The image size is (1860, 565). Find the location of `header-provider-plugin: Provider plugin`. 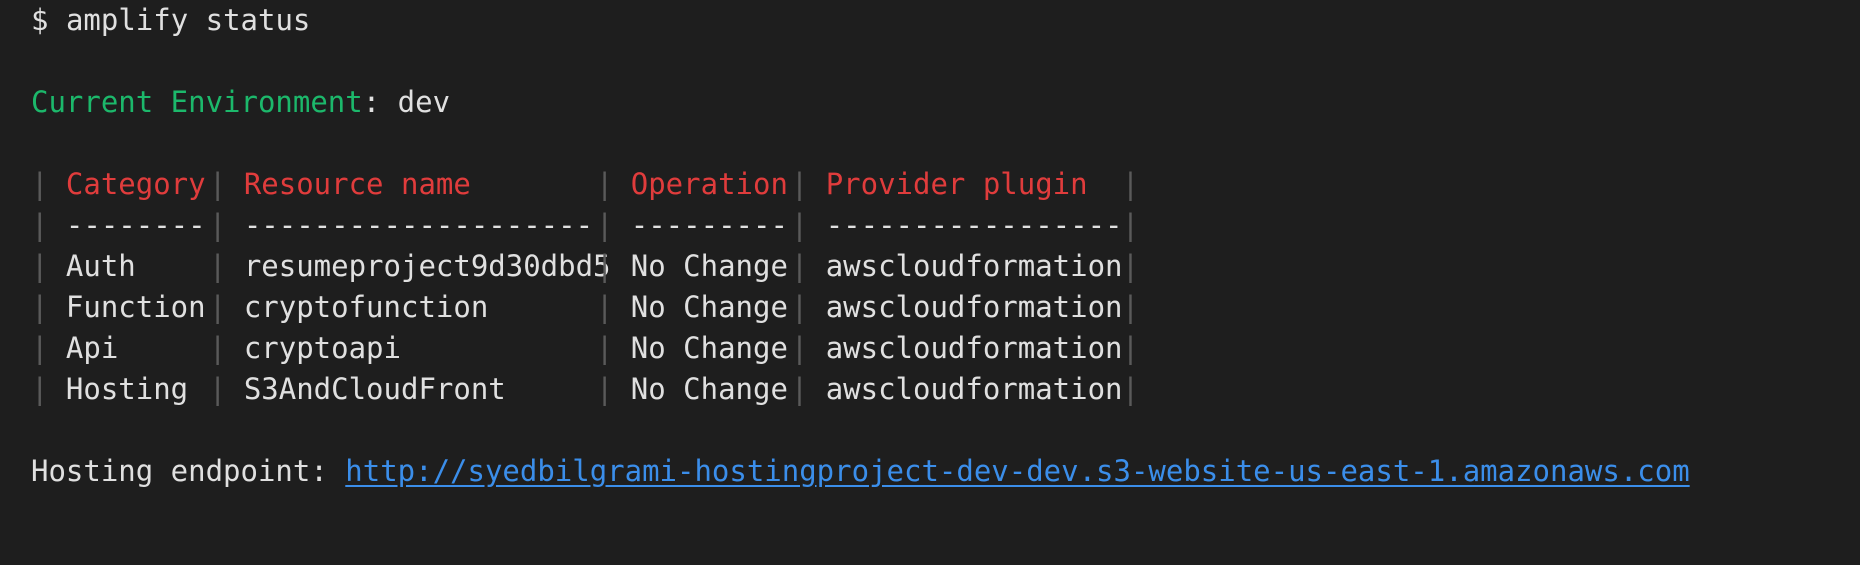

header-provider-plugin: Provider plugin is located at coordinates (956, 184).